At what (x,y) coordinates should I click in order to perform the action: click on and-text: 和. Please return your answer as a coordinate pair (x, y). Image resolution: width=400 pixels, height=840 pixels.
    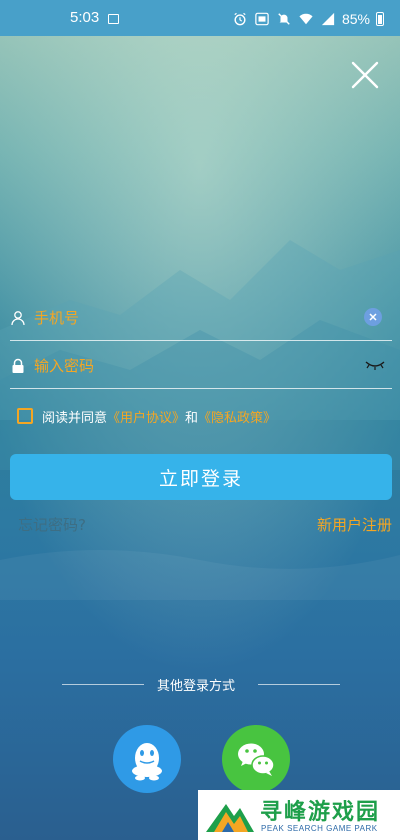
    Looking at the image, I should click on (192, 418).